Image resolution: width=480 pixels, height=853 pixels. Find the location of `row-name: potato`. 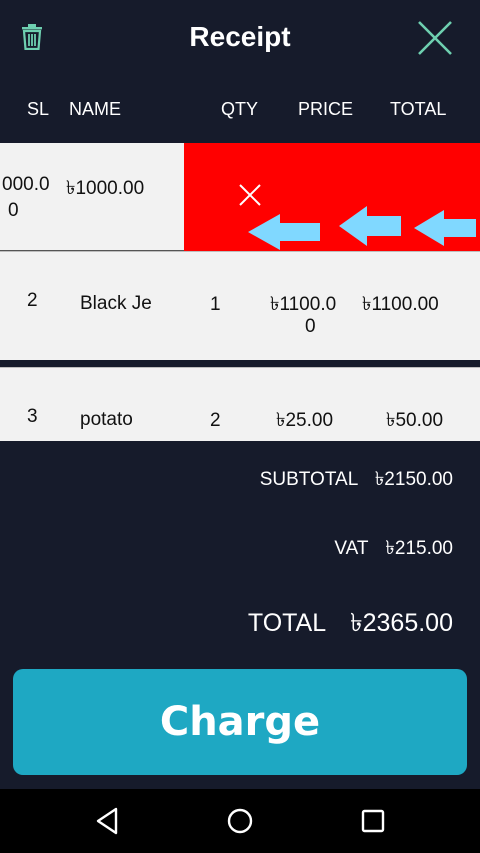

row-name: potato is located at coordinates (106, 419).